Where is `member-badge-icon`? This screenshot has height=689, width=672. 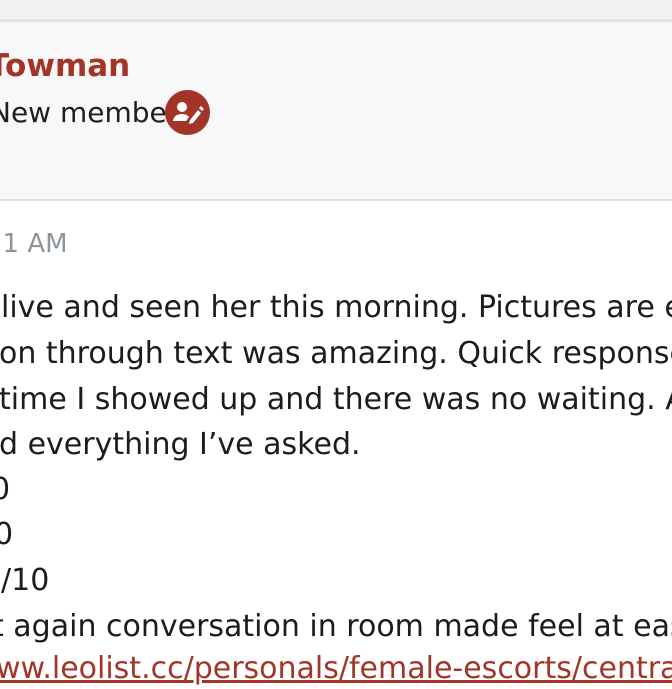 member-badge-icon is located at coordinates (187, 112).